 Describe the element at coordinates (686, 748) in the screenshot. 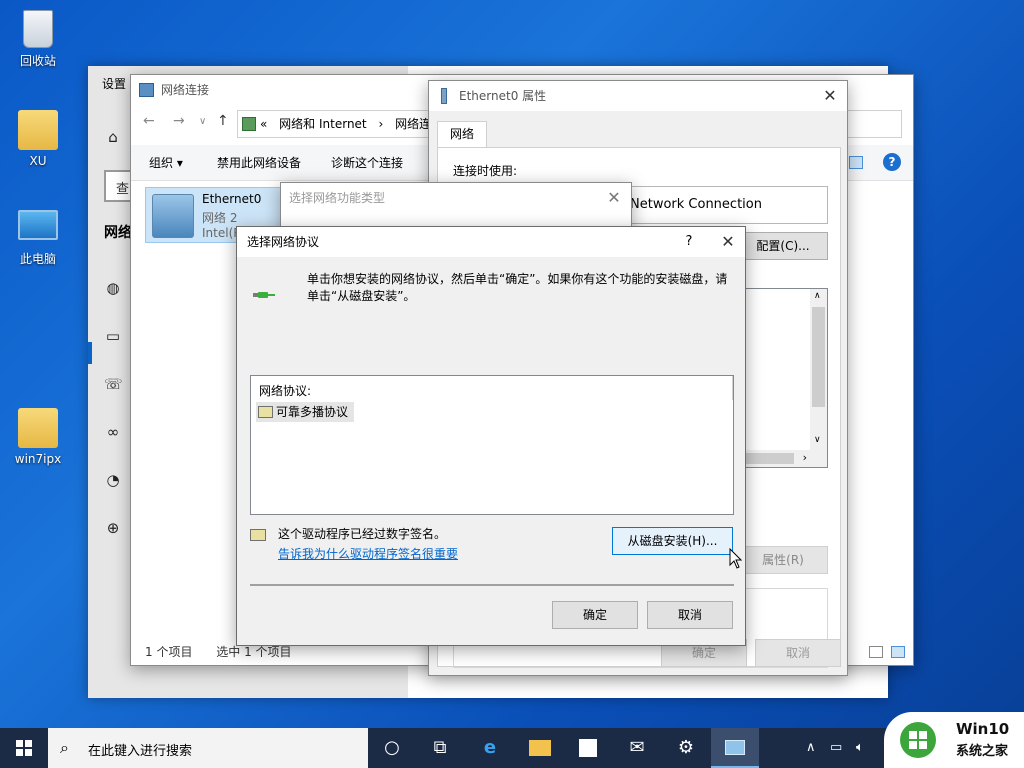

I see `settings-gear-icon: ⚙` at that location.